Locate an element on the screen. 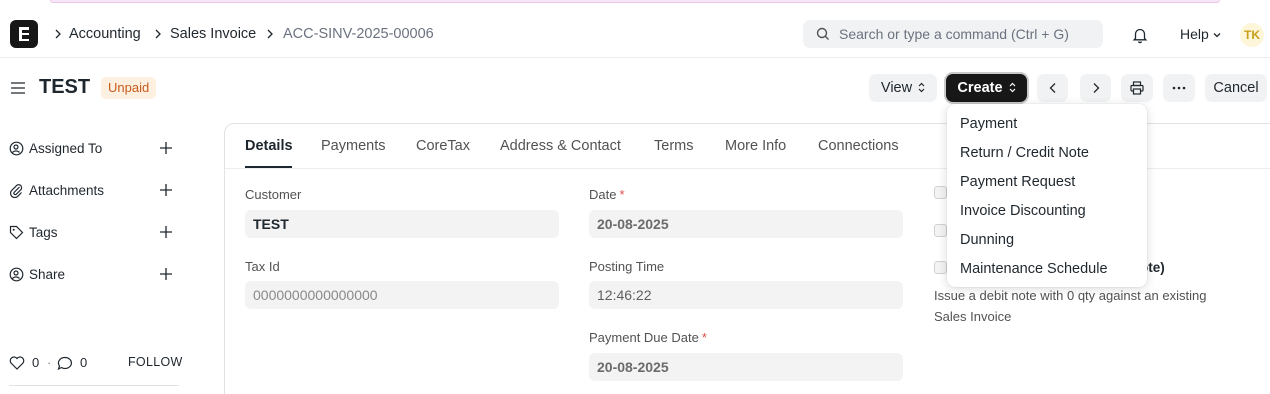  search-icon is located at coordinates (822, 33).